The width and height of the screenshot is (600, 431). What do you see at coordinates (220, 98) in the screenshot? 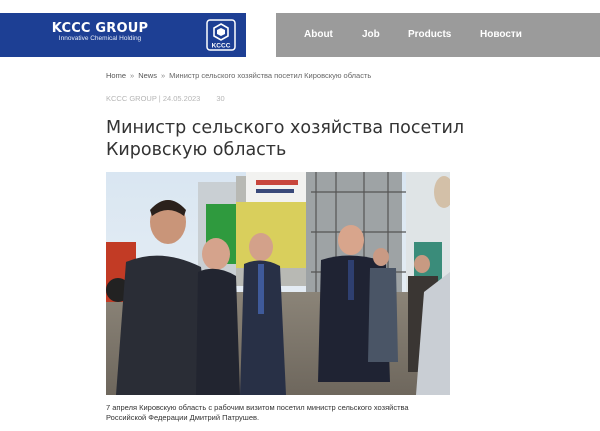
I see `article-views: 30` at bounding box center [220, 98].